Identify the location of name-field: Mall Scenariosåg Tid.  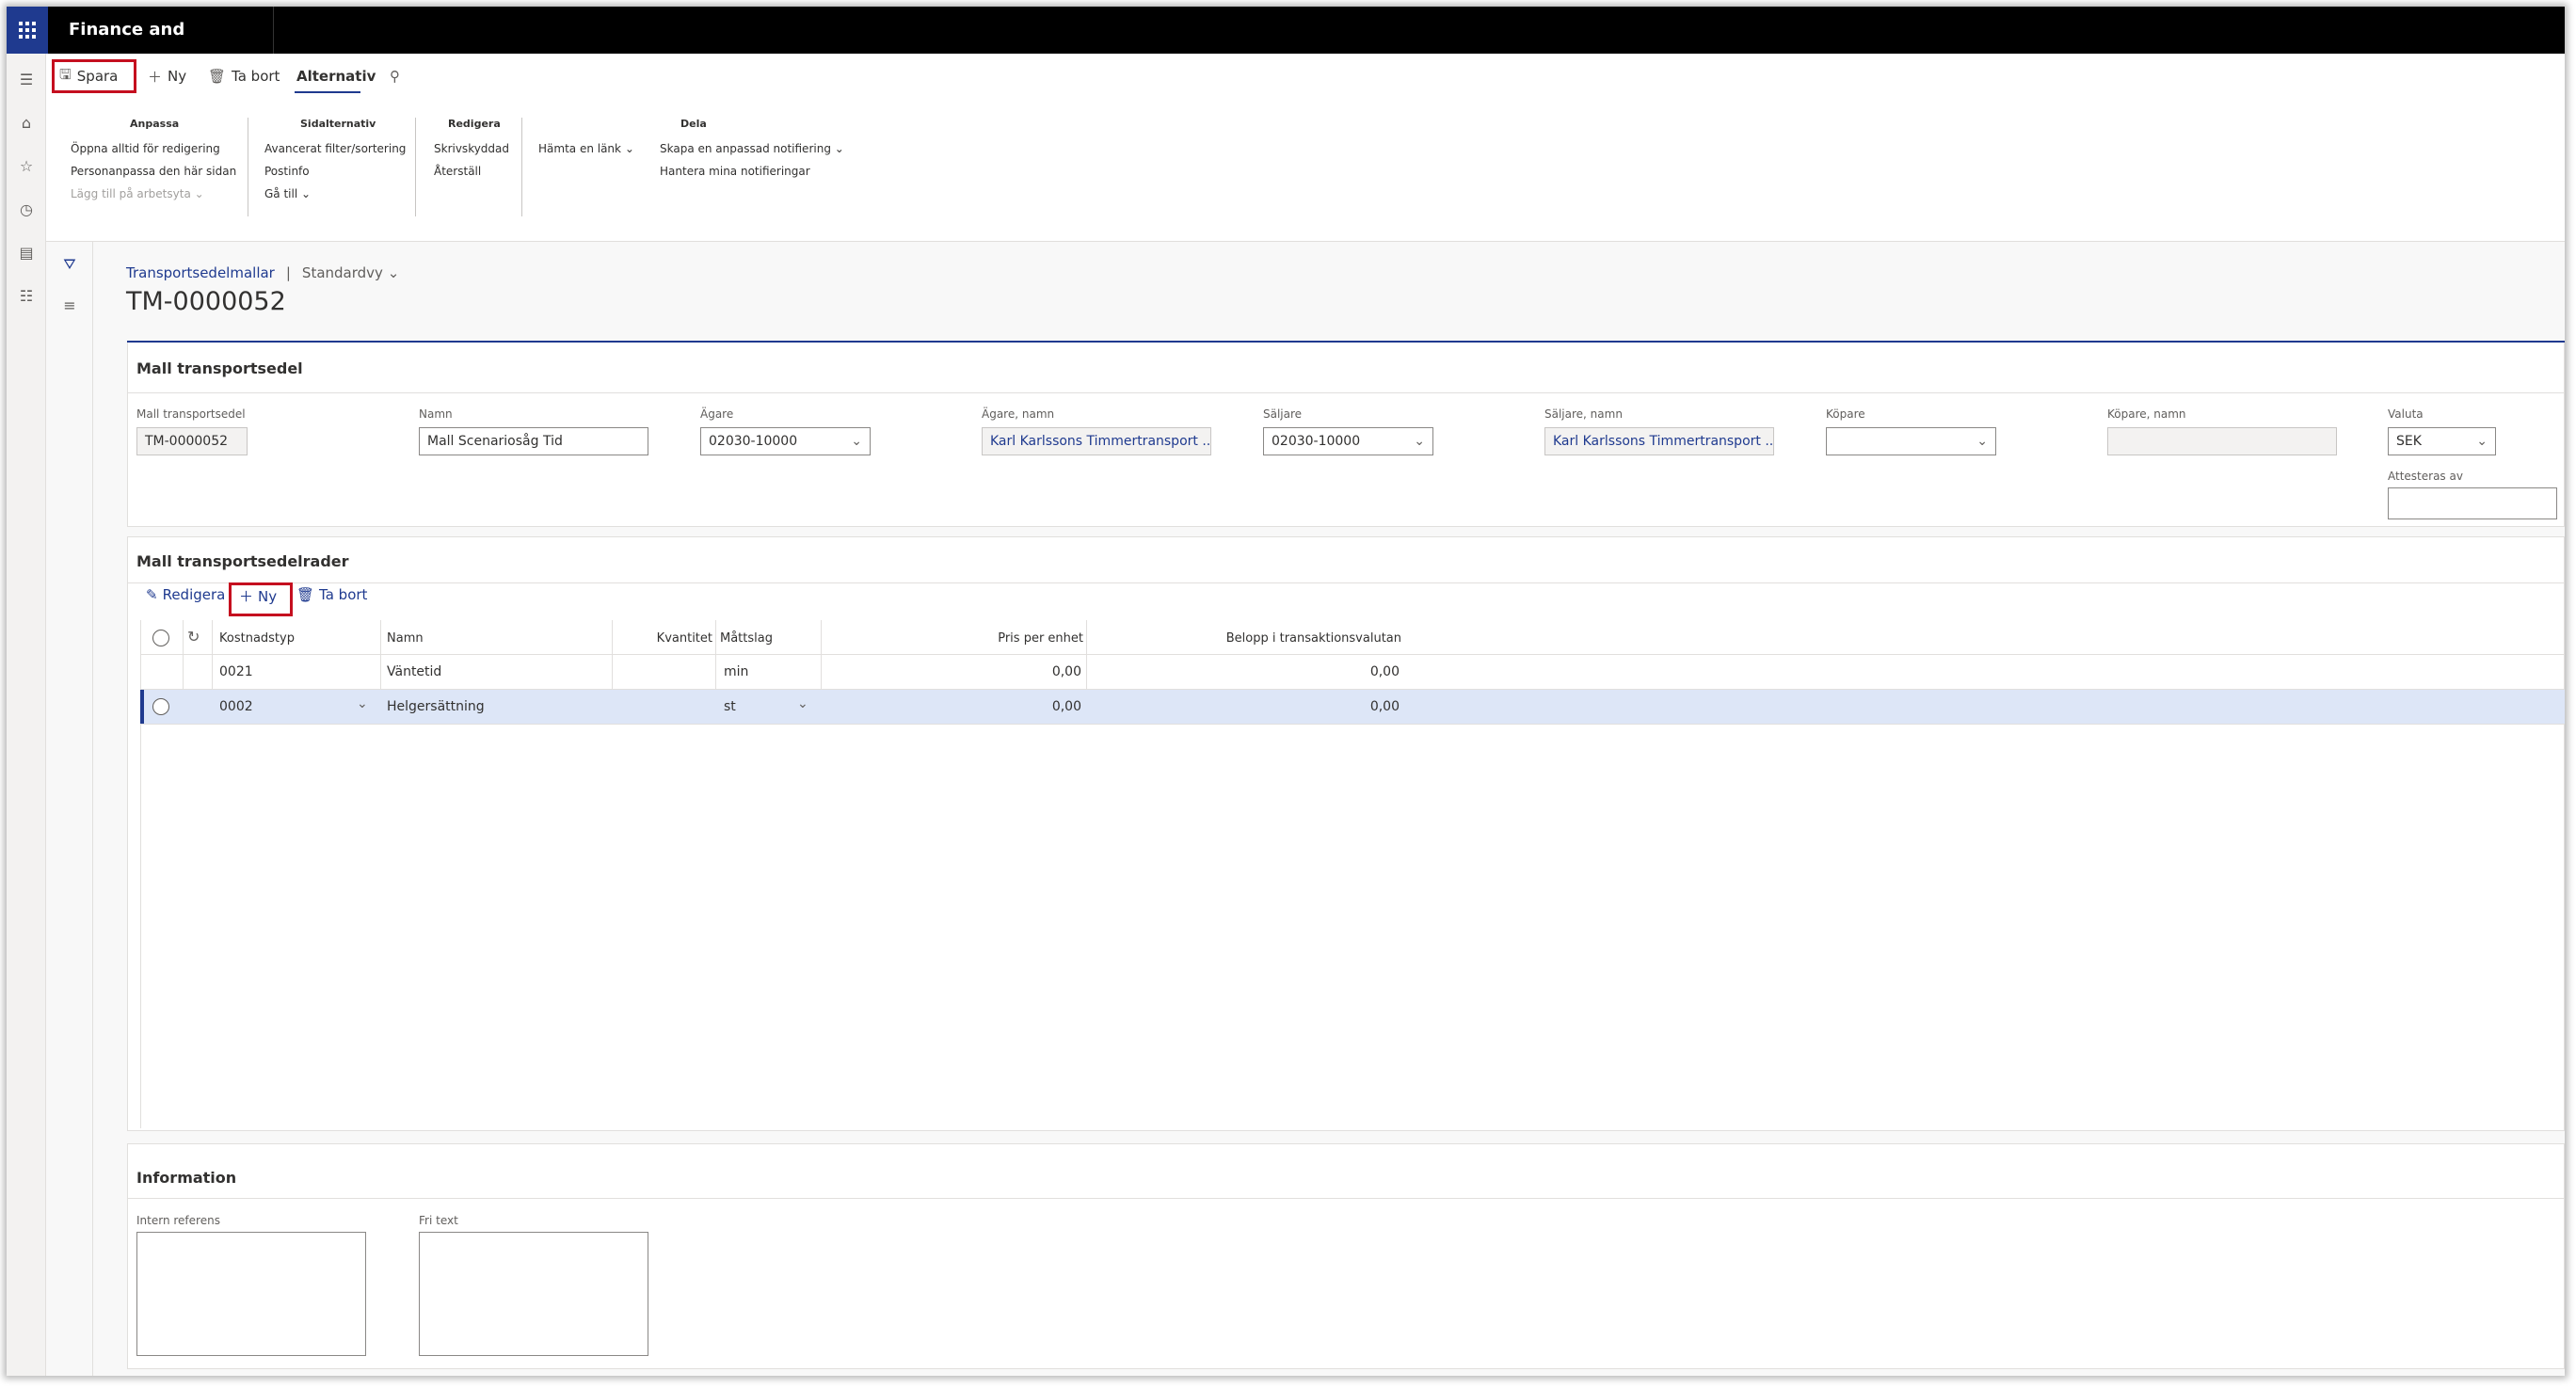
(533, 441).